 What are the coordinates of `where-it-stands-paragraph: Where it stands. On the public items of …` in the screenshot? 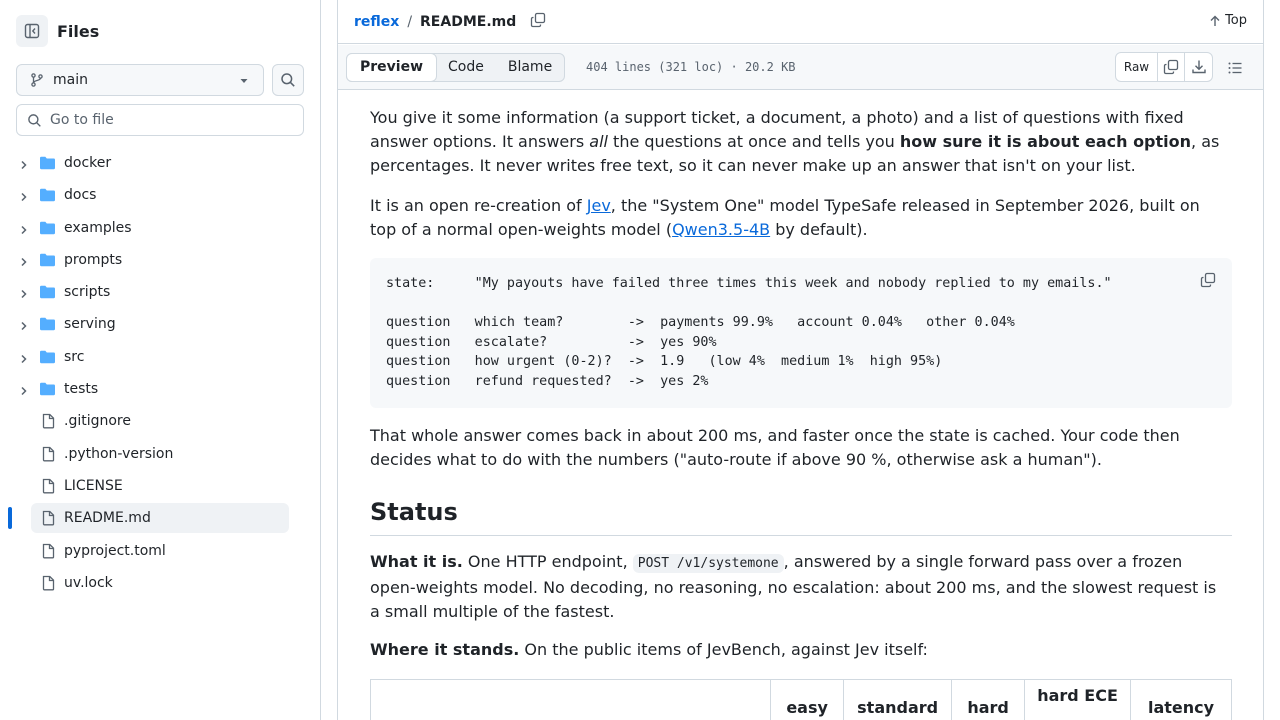 It's located at (800, 650).